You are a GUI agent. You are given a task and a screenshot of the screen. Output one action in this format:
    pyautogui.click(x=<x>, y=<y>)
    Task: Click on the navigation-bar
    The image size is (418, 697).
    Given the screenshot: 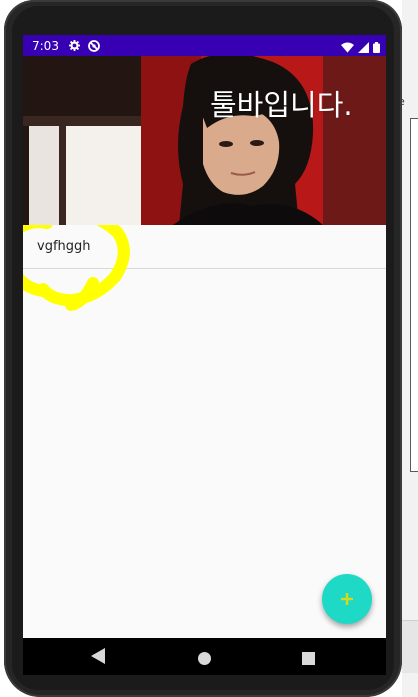 What is the action you would take?
    pyautogui.click(x=204, y=656)
    